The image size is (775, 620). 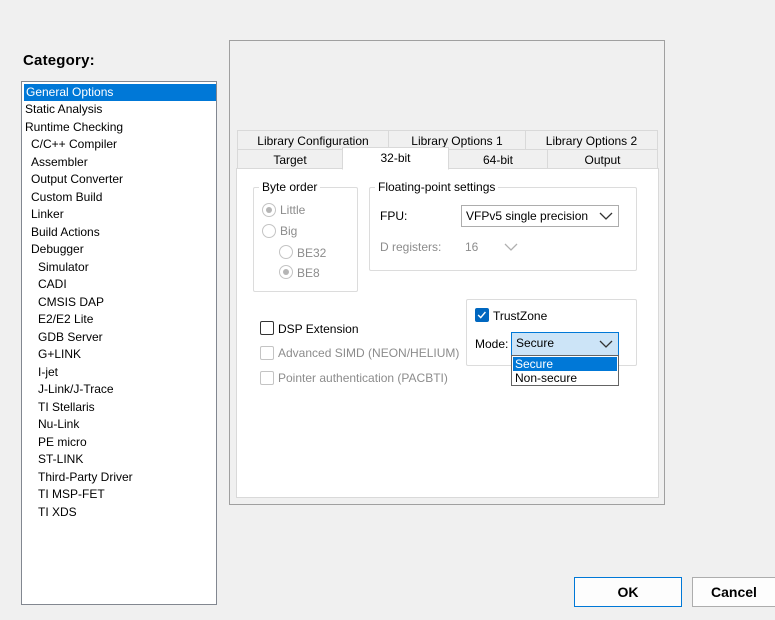 What do you see at coordinates (286, 252) in the screenshot?
I see `radio-be32` at bounding box center [286, 252].